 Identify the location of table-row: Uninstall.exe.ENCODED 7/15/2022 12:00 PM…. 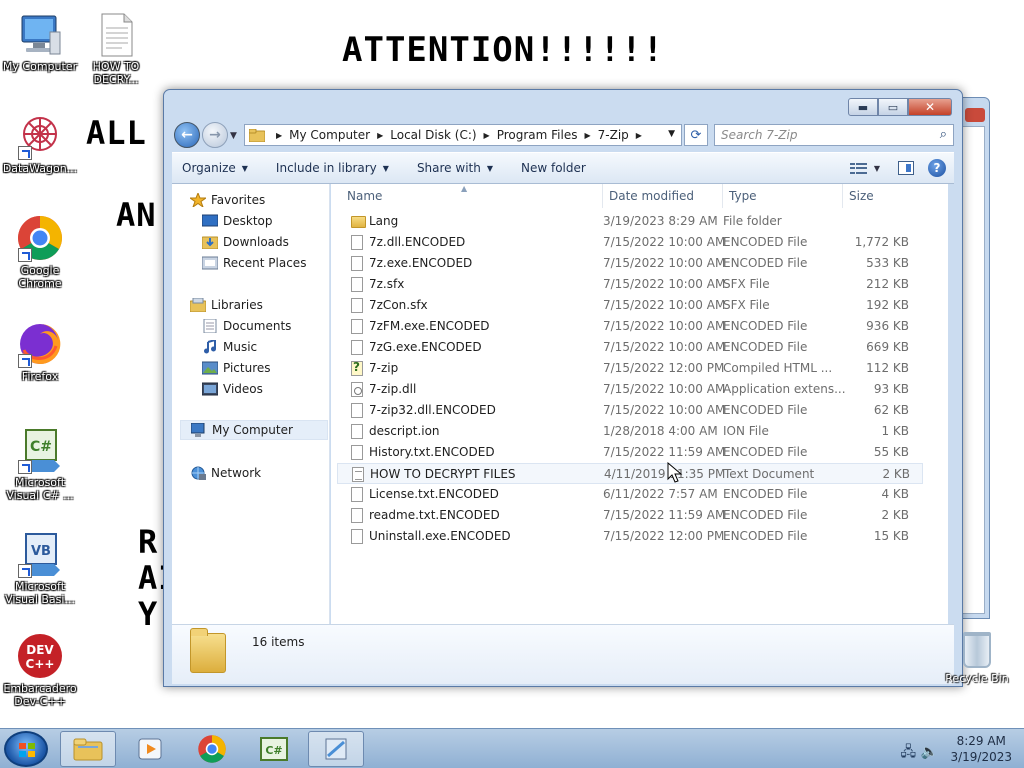
(630, 536).